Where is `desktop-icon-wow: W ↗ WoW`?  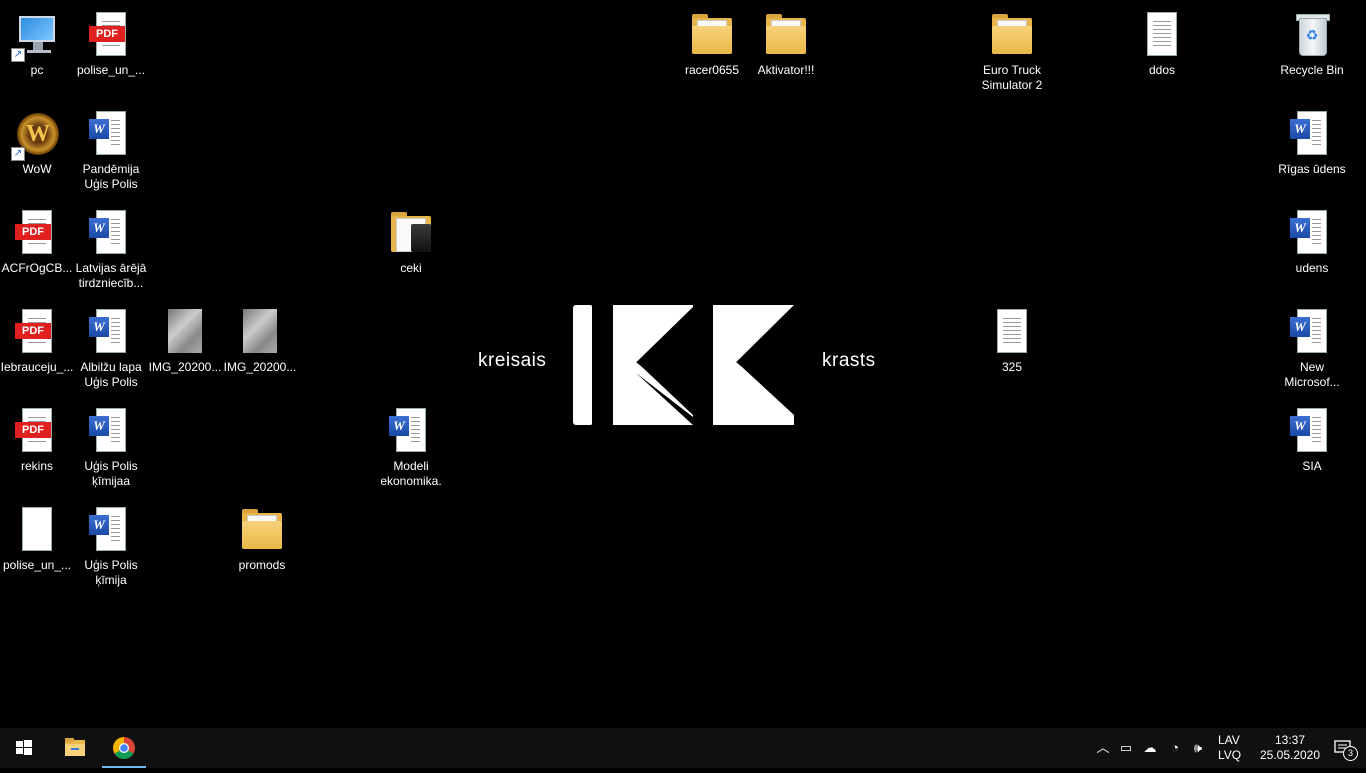 desktop-icon-wow: W ↗ WoW is located at coordinates (37, 151).